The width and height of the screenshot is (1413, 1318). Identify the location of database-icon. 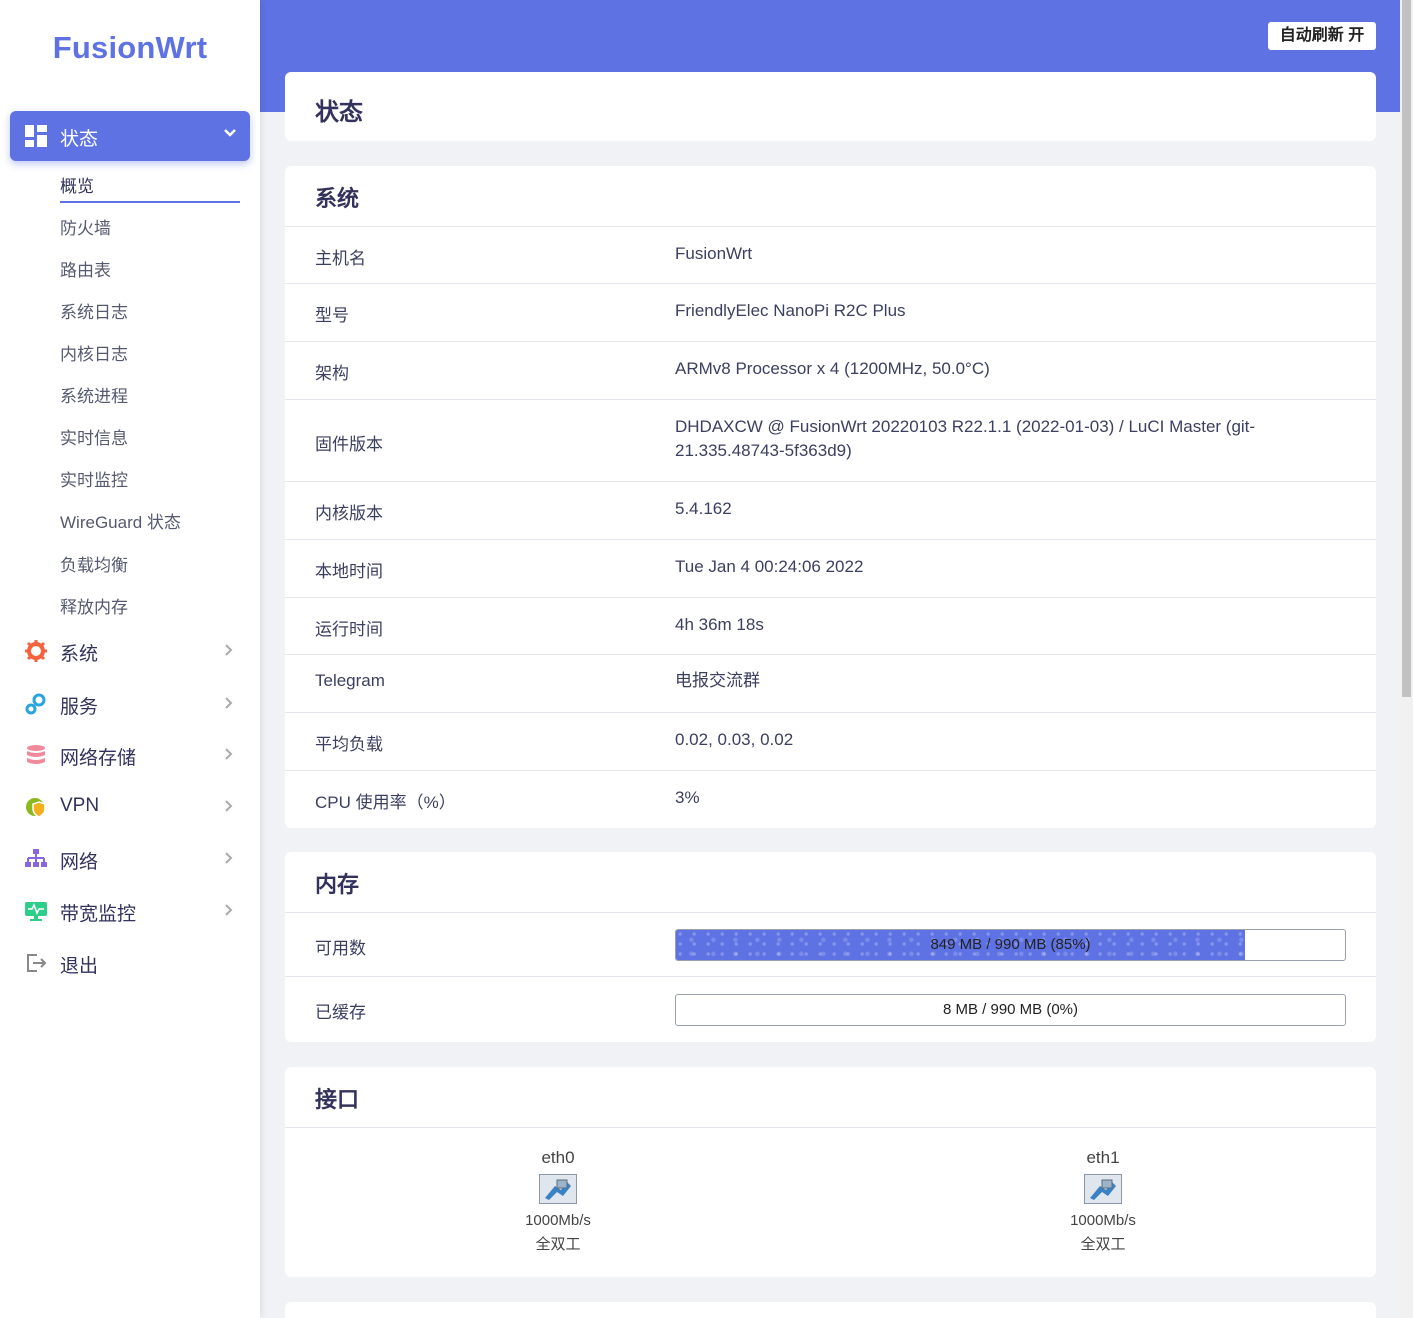
(36, 754).